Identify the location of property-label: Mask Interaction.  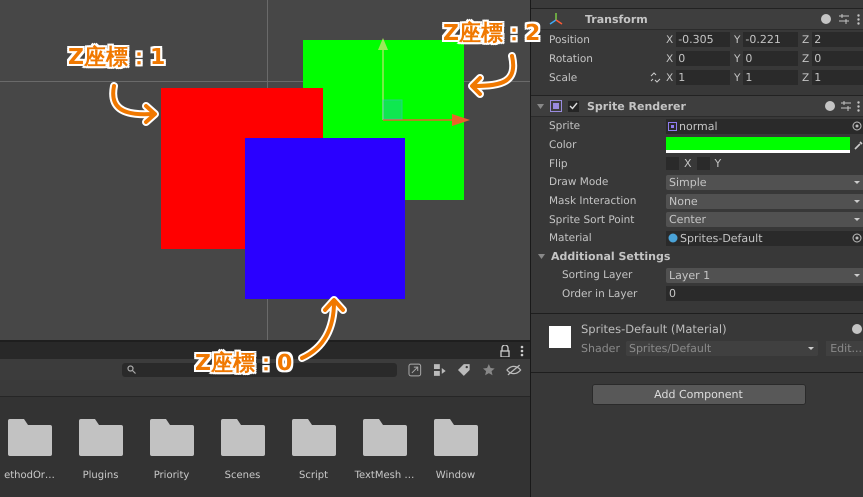
(593, 201).